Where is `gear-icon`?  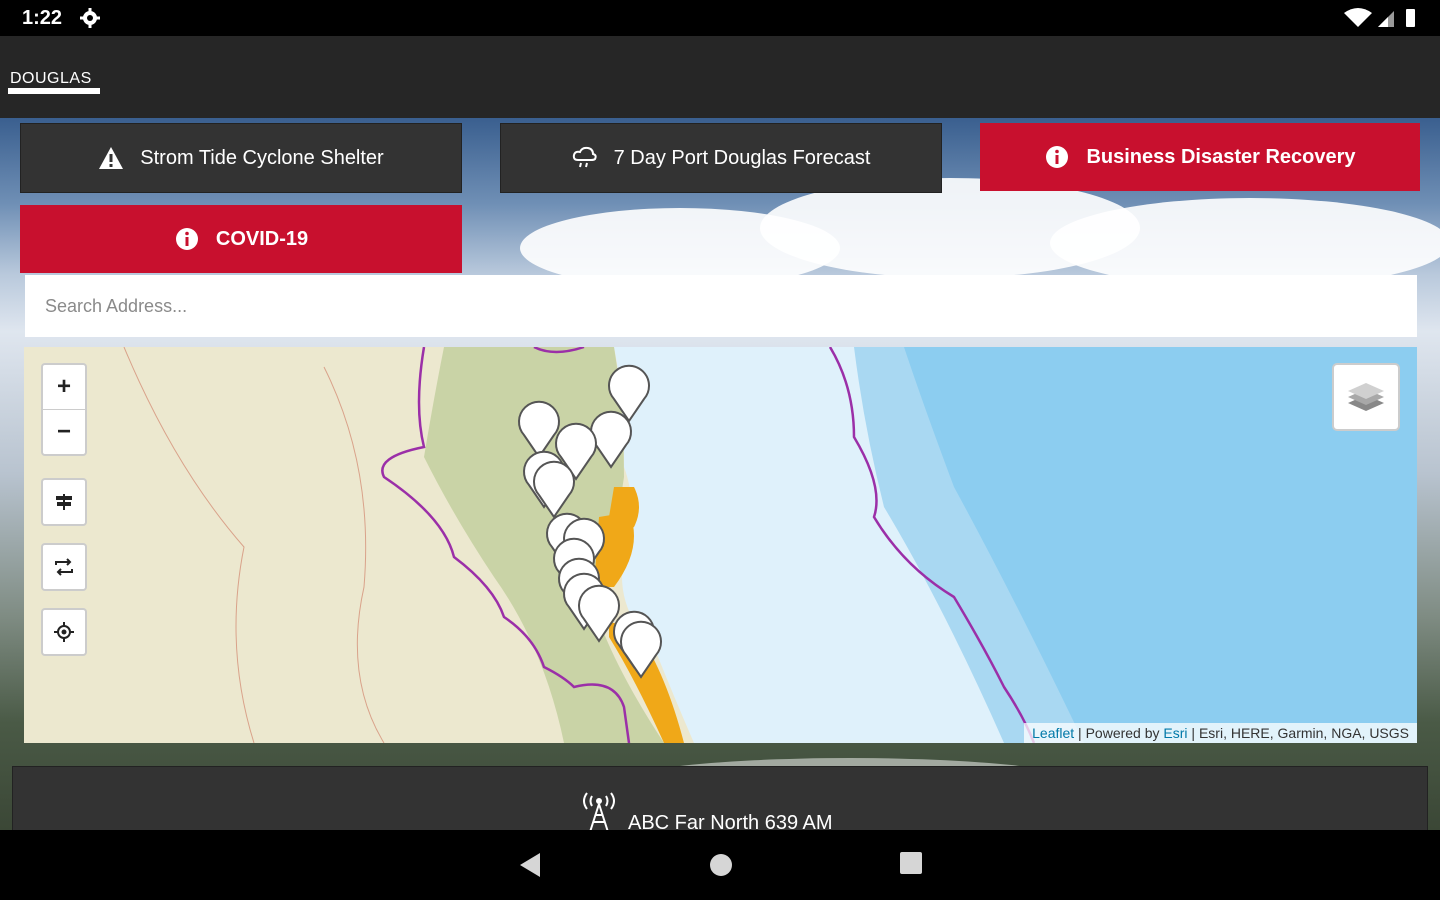
gear-icon is located at coordinates (90, 18).